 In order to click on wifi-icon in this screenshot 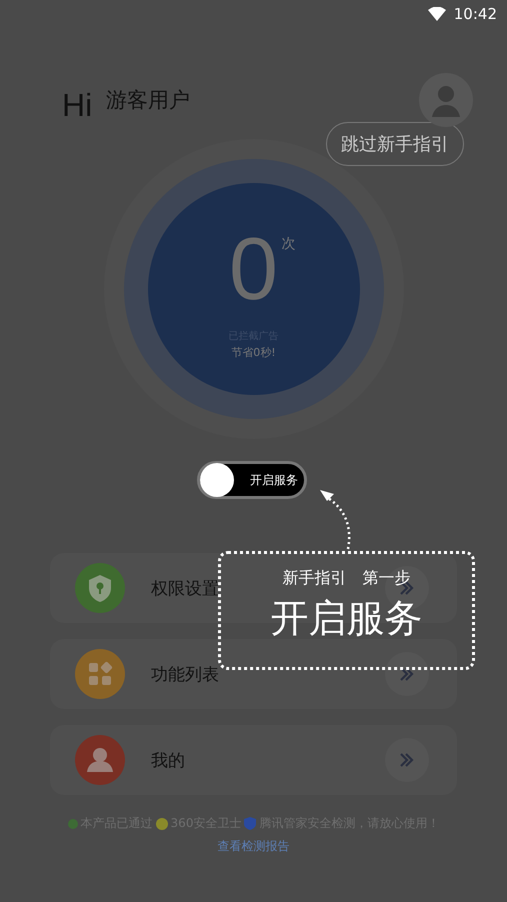, I will do `click(437, 14)`.